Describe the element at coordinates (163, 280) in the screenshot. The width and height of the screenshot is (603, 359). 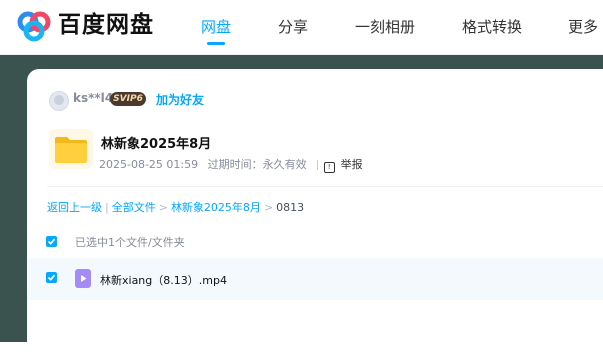
I see `file-name: 林新xiang（8.13）.mp4` at that location.